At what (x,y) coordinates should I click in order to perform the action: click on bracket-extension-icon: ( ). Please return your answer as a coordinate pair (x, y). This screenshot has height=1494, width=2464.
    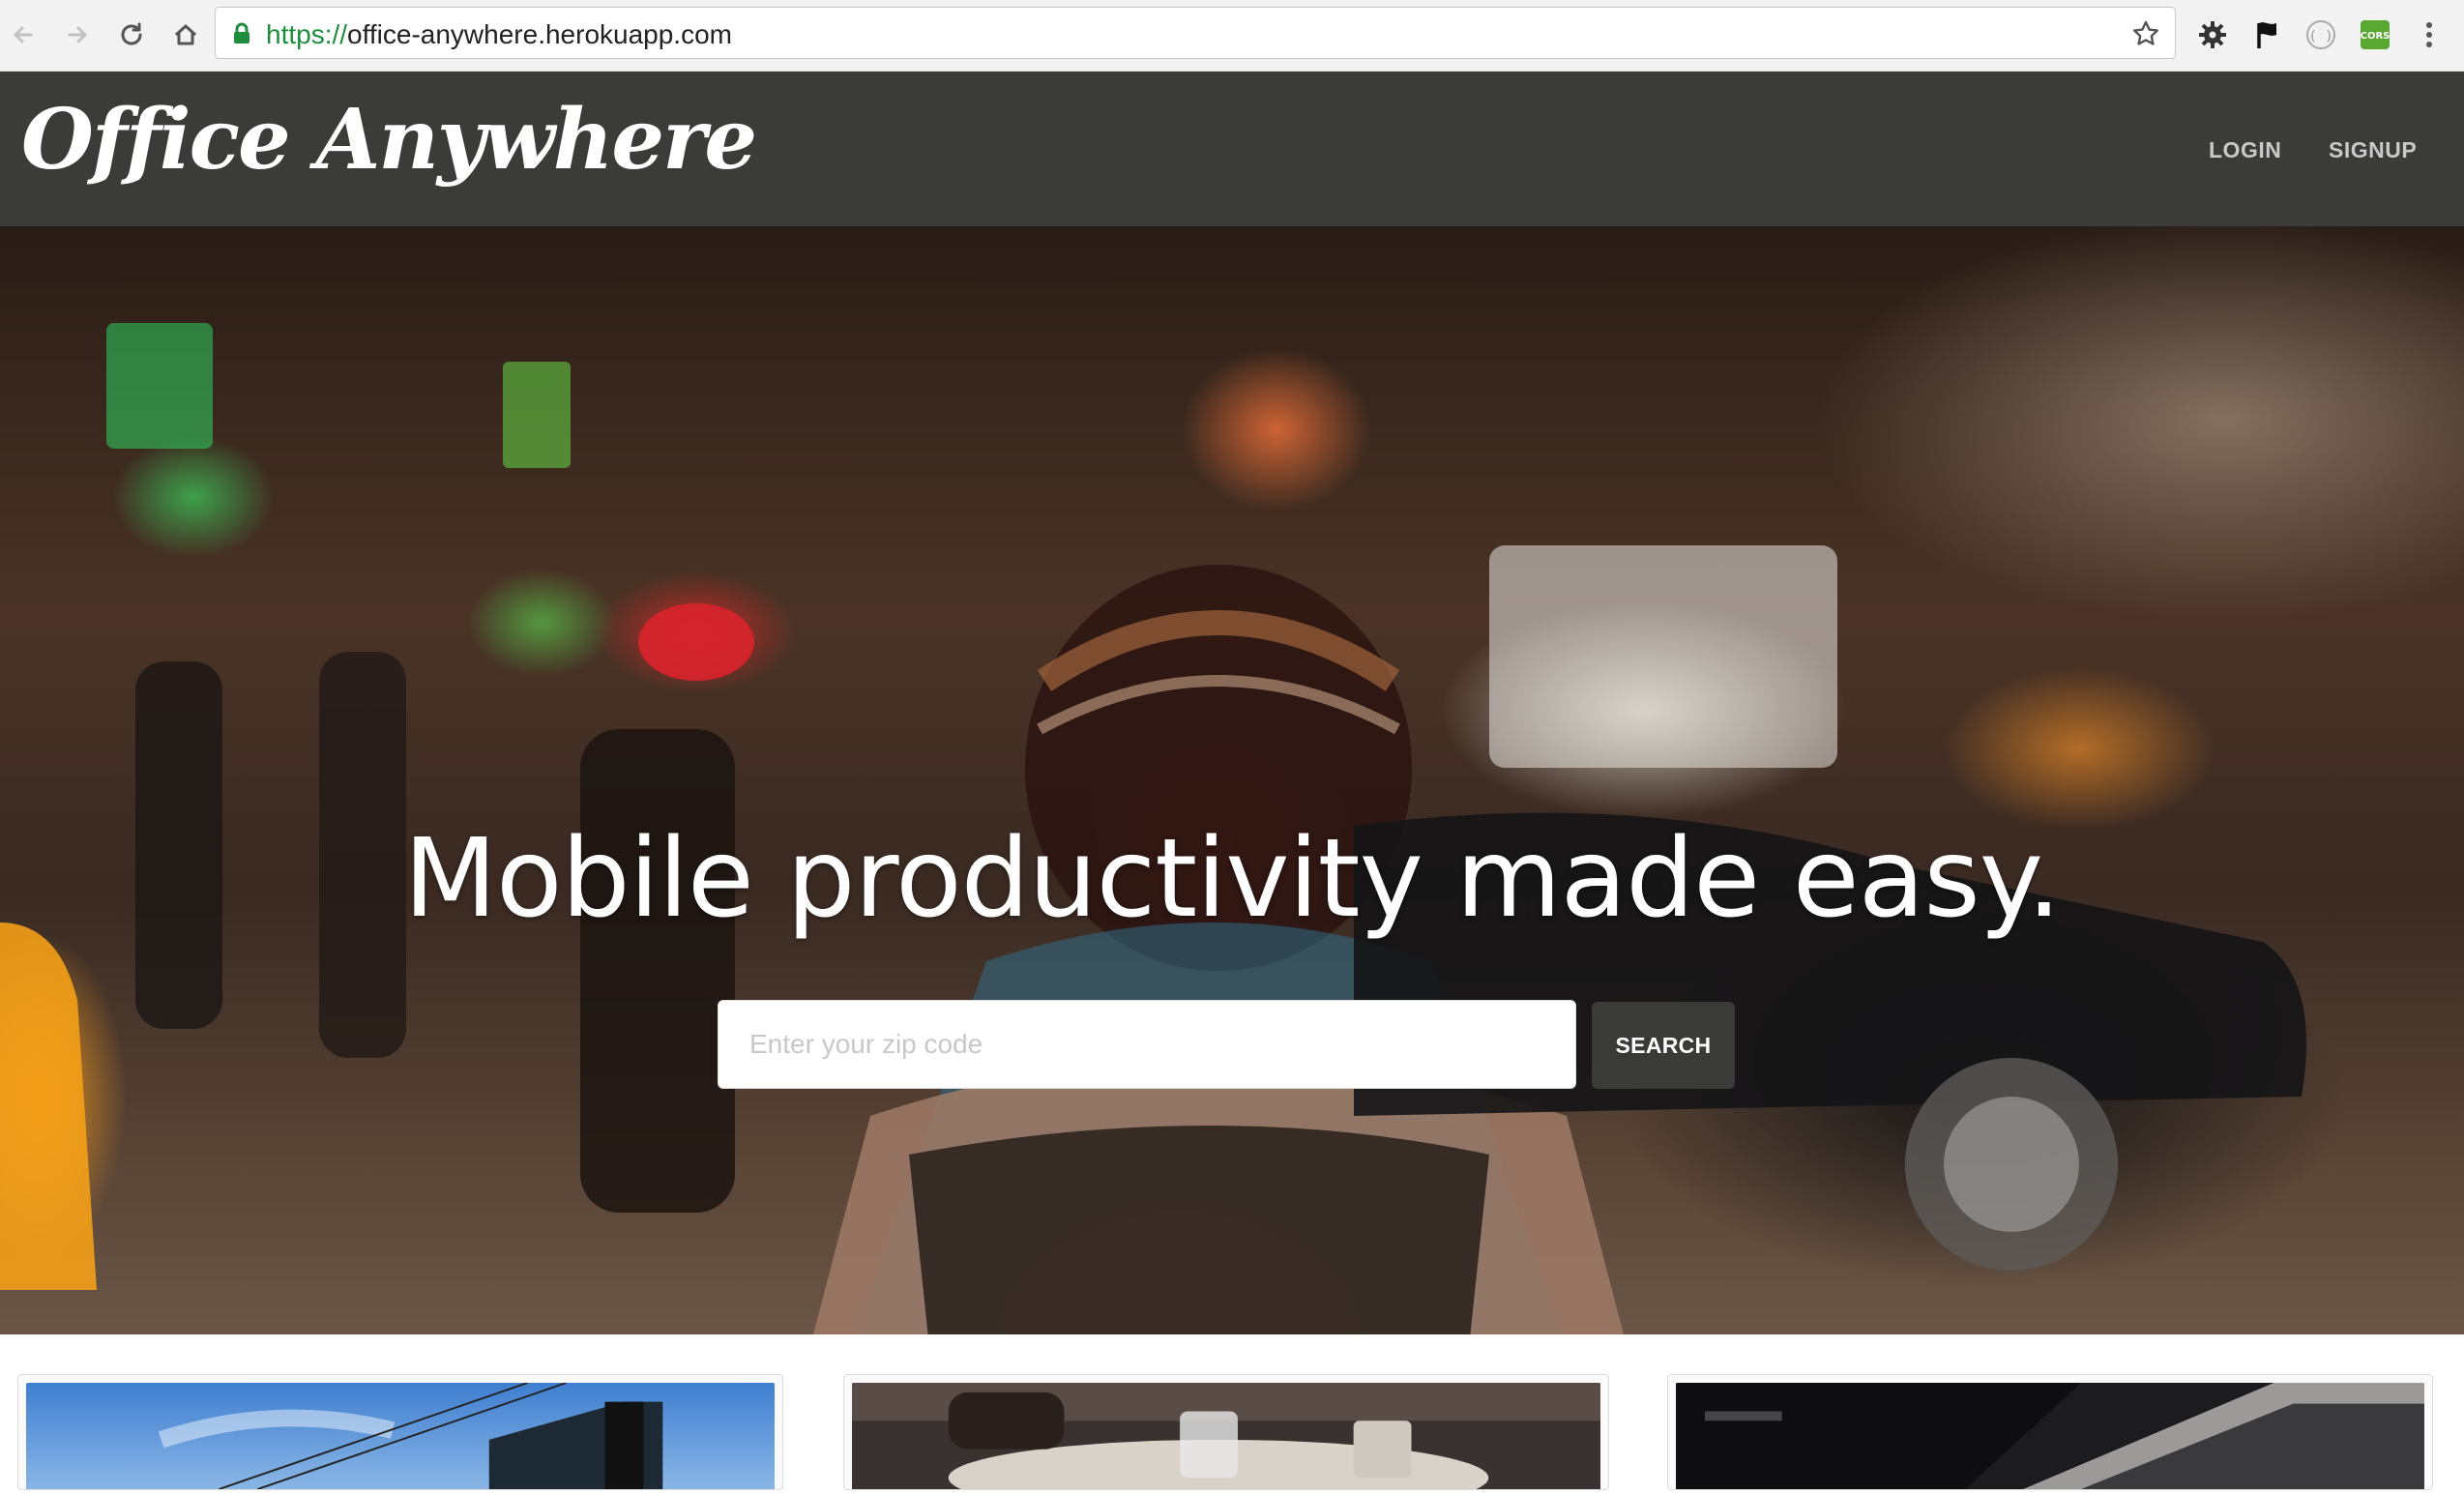
    Looking at the image, I should click on (2321, 34).